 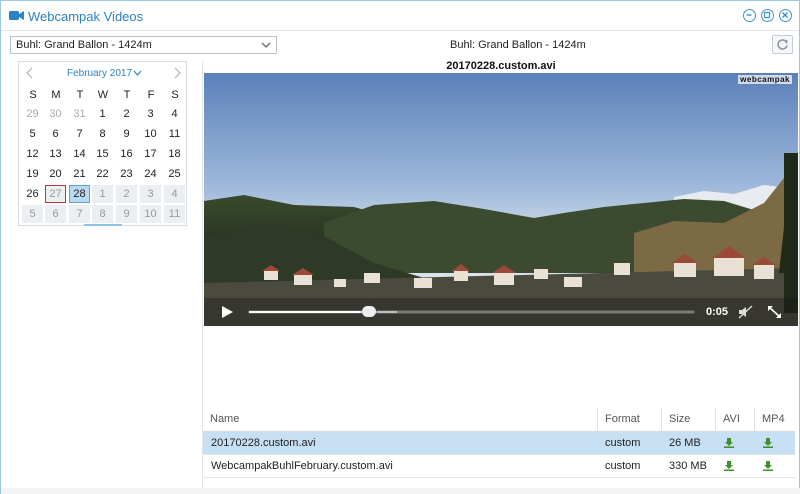 I want to click on video-camera-icon, so click(x=16, y=15).